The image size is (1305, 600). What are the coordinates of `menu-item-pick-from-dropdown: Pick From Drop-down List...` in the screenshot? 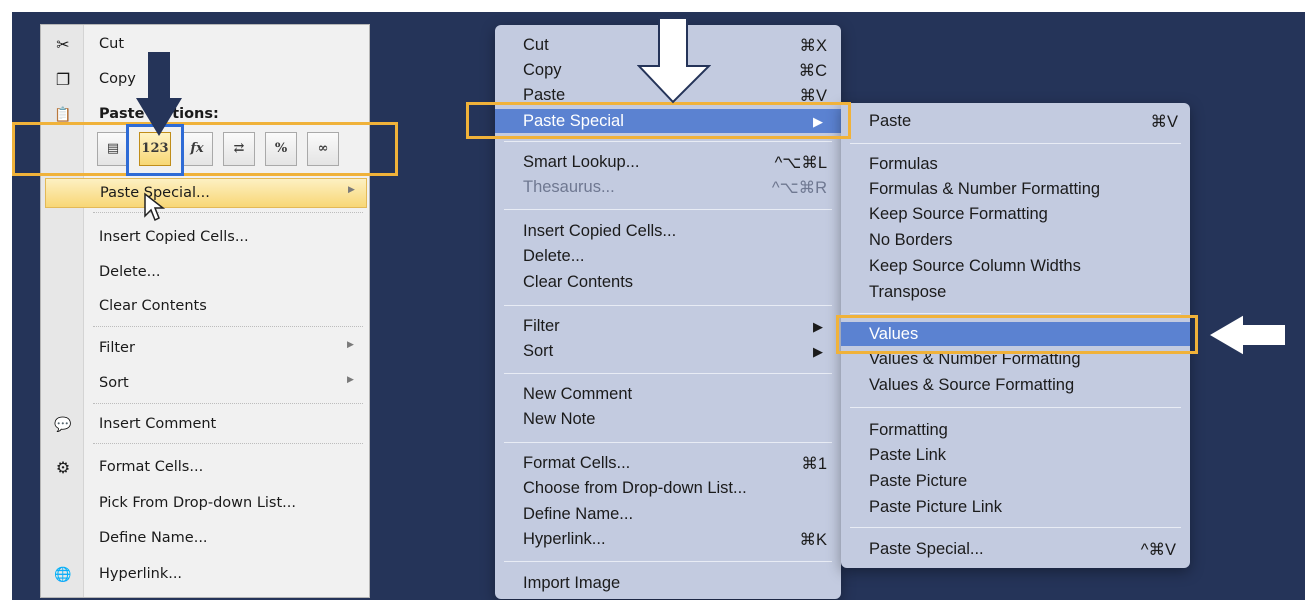 It's located at (205, 504).